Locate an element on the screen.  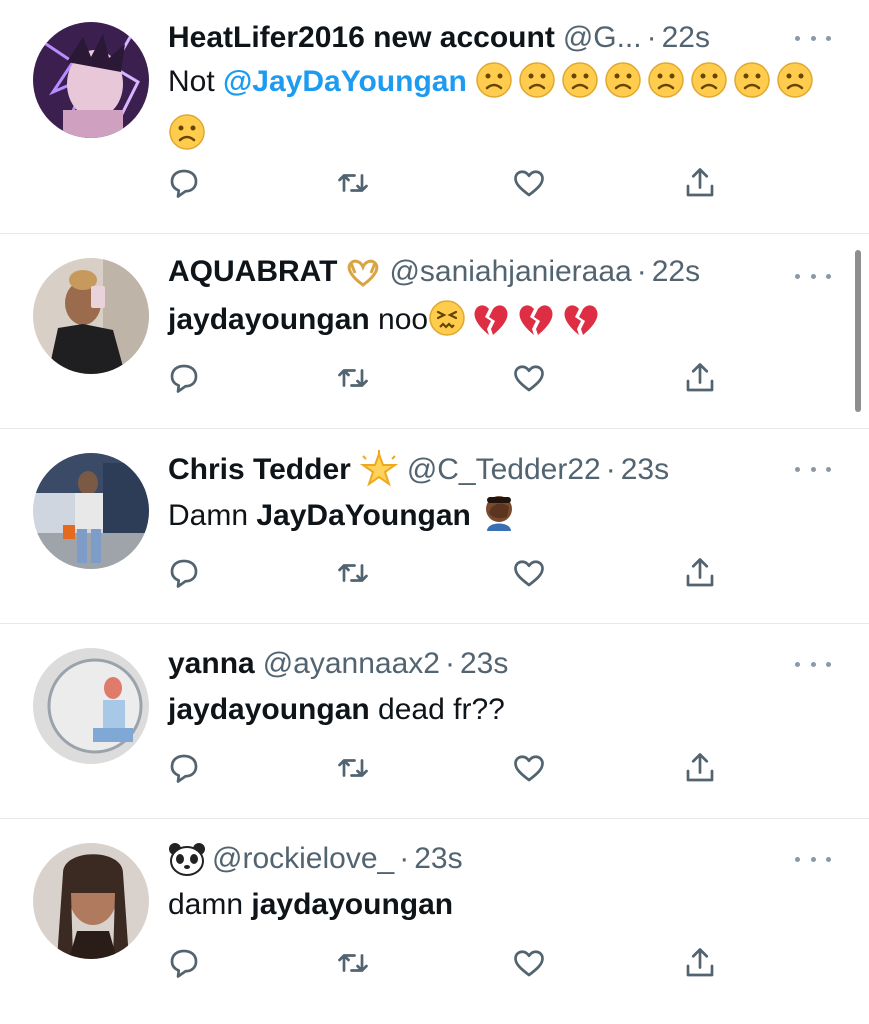
panda-icon is located at coordinates (187, 859).